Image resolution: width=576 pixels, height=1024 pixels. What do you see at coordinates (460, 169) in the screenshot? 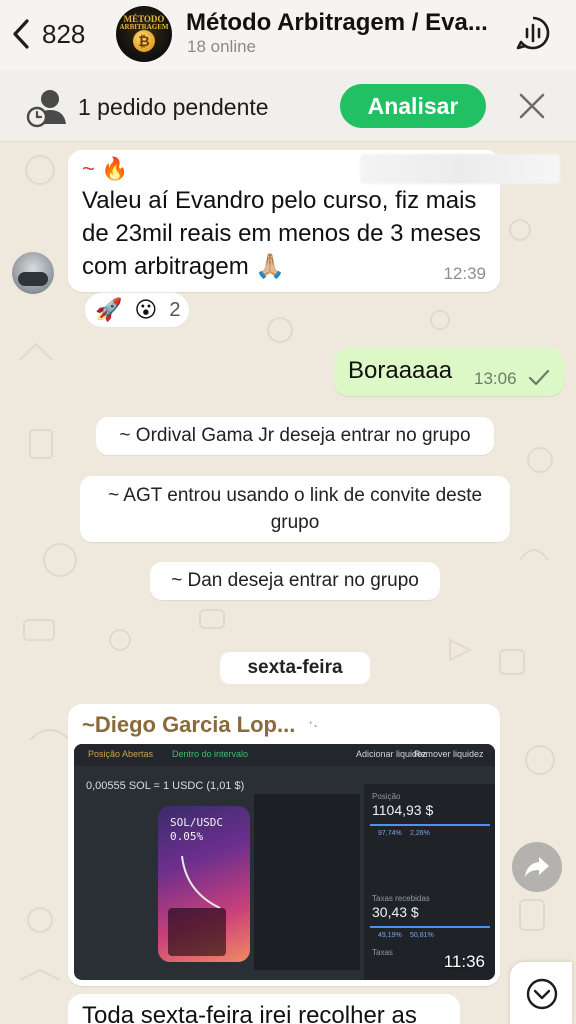
I see `redacted-phone` at bounding box center [460, 169].